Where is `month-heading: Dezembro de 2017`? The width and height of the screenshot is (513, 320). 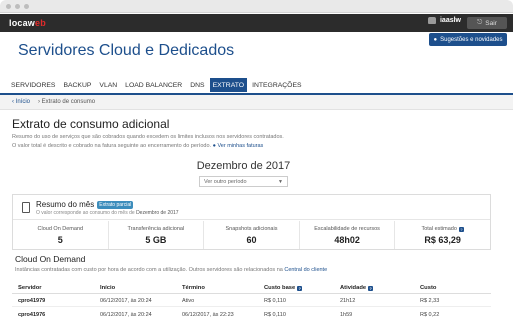 month-heading: Dezembro de 2017 is located at coordinates (243, 166).